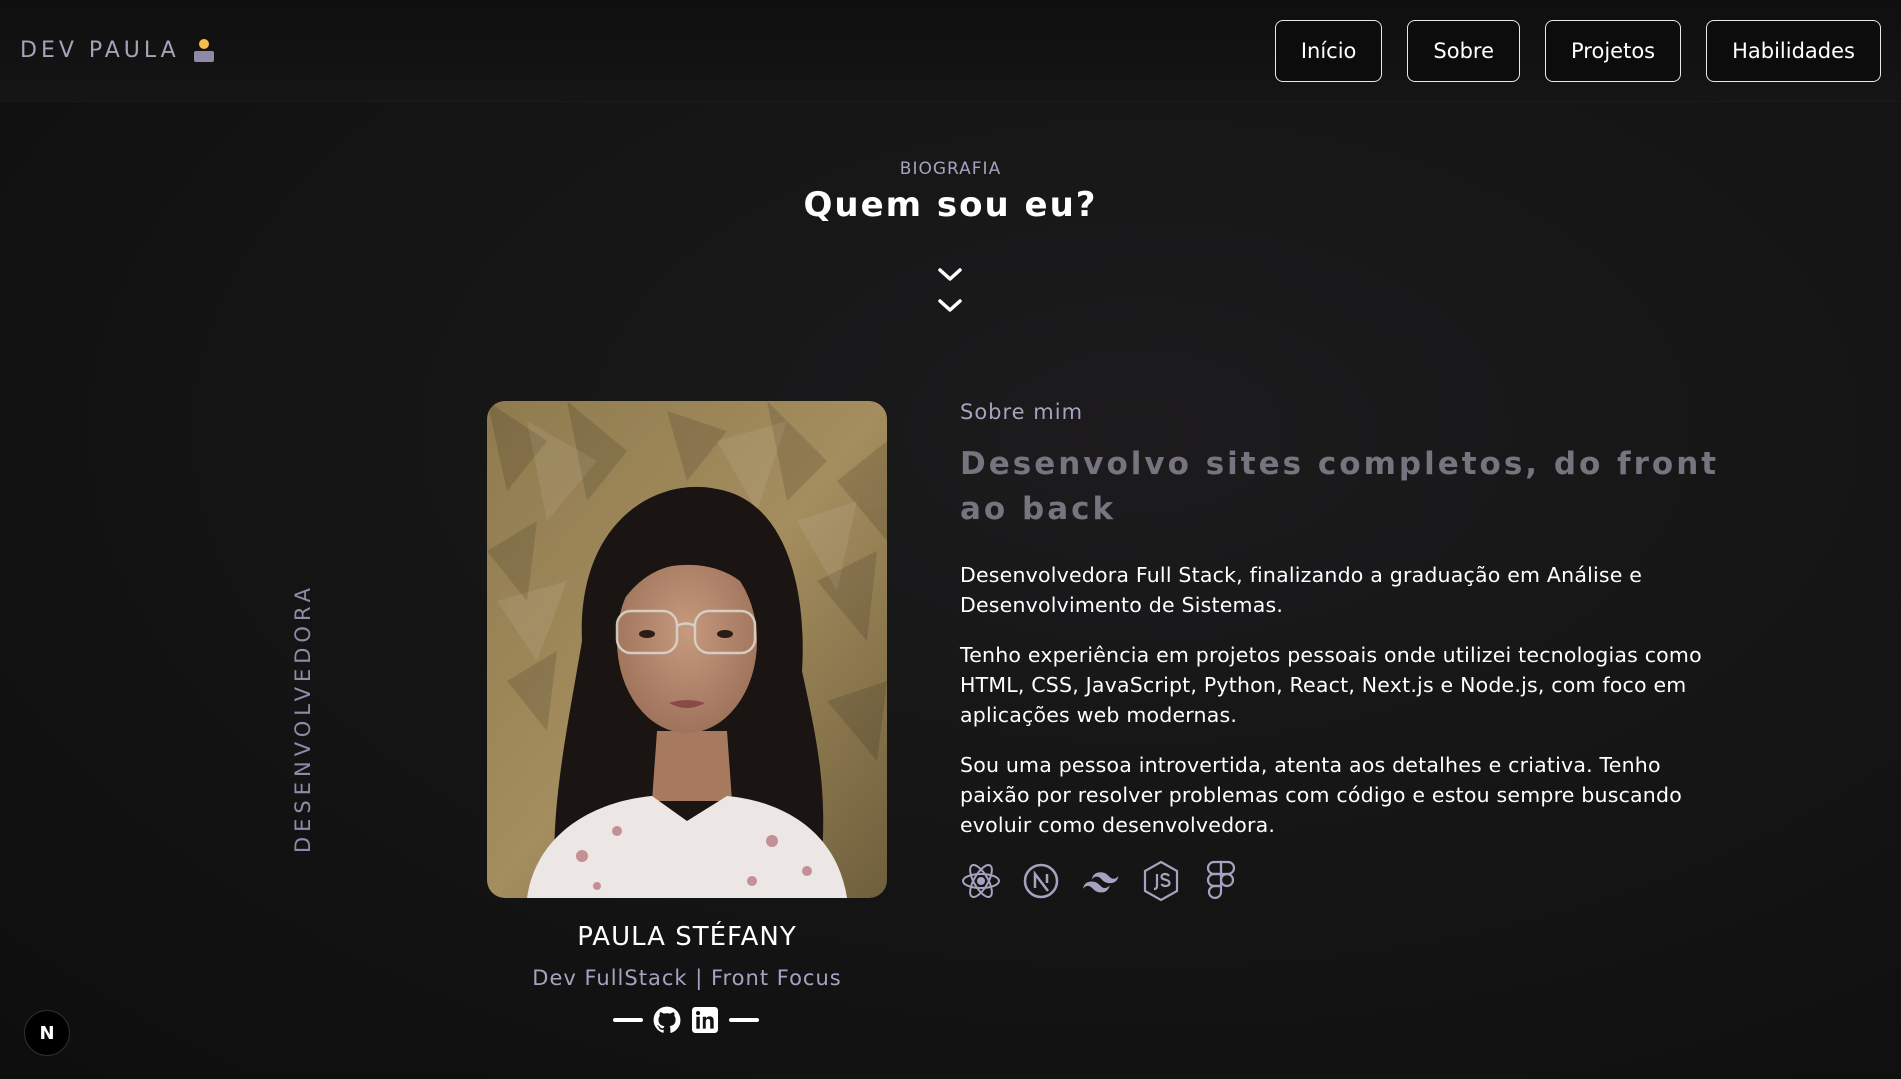  What do you see at coordinates (100, 50) in the screenshot?
I see `brand-text: DEV PAULA` at bounding box center [100, 50].